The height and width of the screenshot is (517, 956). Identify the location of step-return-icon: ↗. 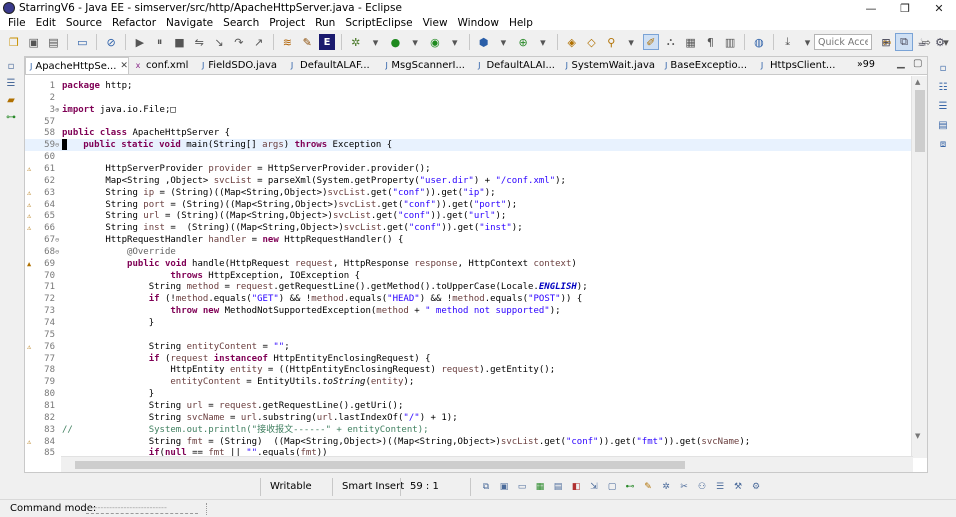
(259, 42).